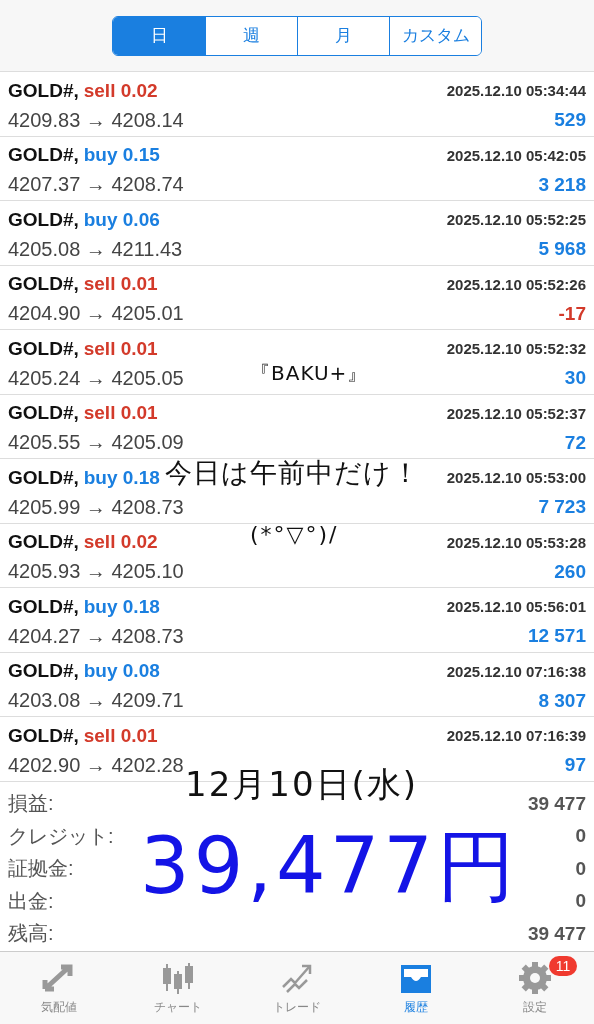 The height and width of the screenshot is (1024, 594). Describe the element at coordinates (516, 413) in the screenshot. I see `deal-time: 2025.12.10 05:52:37` at that location.